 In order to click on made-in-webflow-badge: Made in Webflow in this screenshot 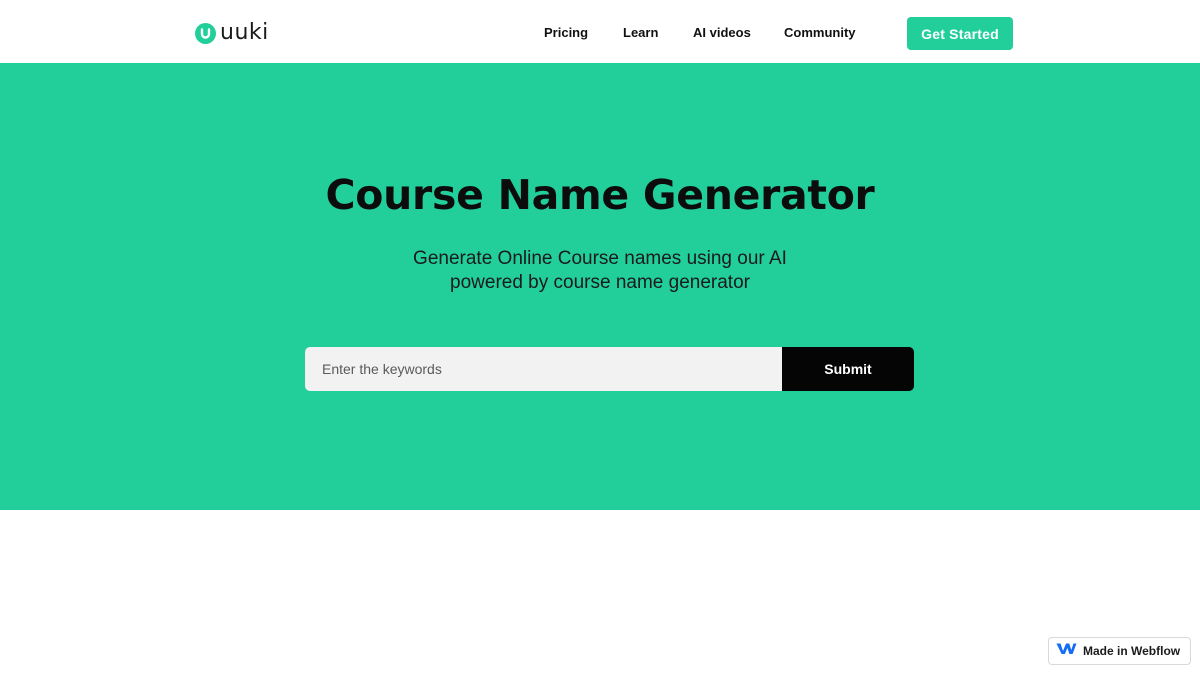, I will do `click(1119, 651)`.